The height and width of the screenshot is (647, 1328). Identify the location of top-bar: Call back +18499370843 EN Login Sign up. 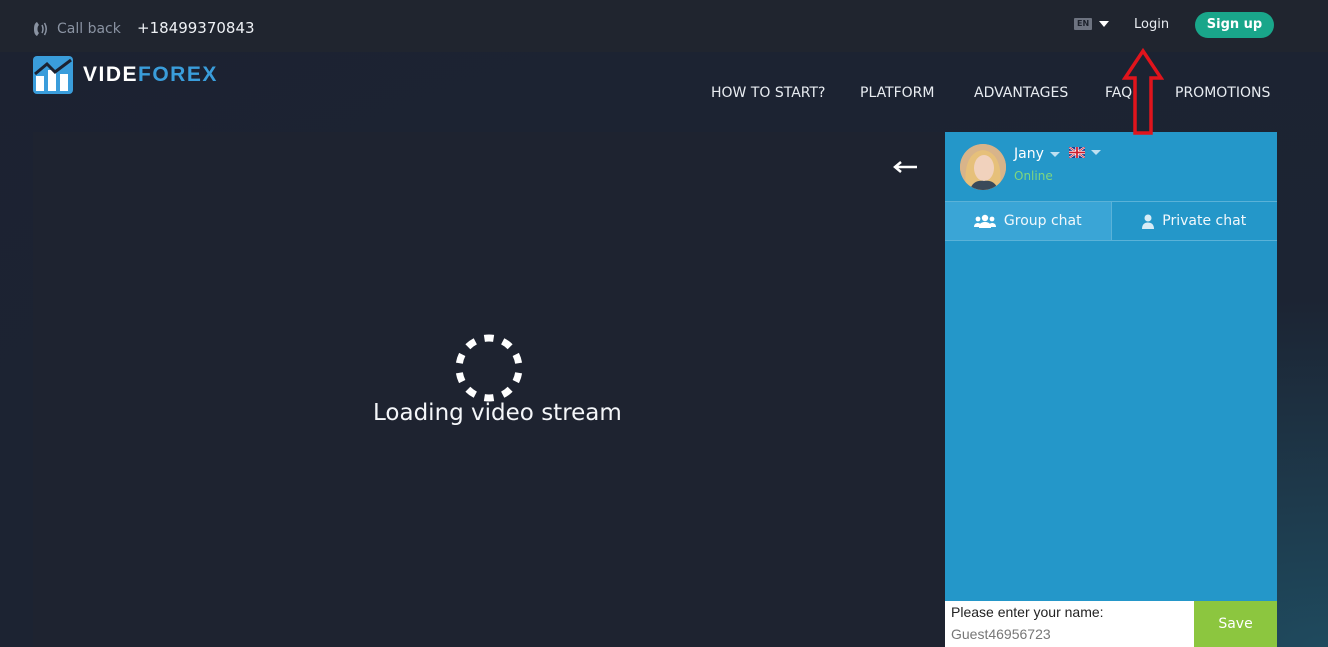
(664, 26).